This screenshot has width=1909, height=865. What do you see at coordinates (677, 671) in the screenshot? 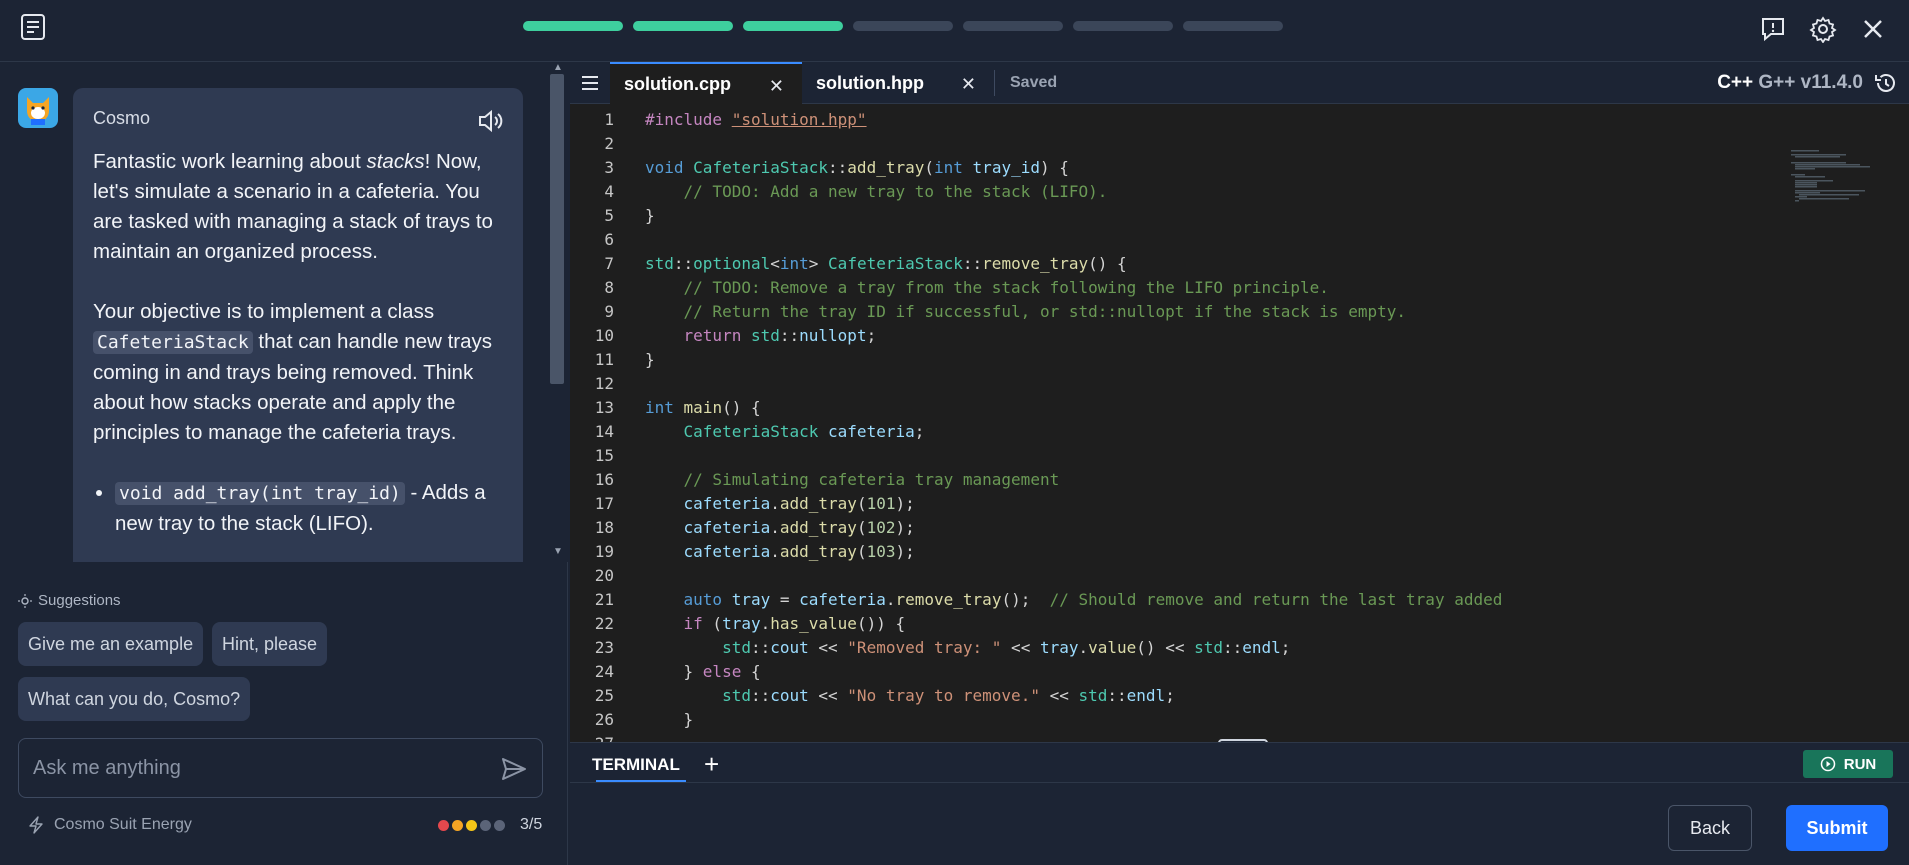
I see `code-line: 24 } else {` at bounding box center [677, 671].